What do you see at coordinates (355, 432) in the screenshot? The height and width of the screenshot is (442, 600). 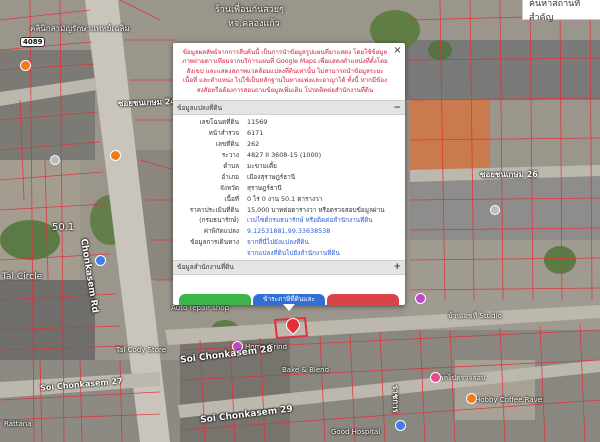 I see `poi-label: Good Hospital` at bounding box center [355, 432].